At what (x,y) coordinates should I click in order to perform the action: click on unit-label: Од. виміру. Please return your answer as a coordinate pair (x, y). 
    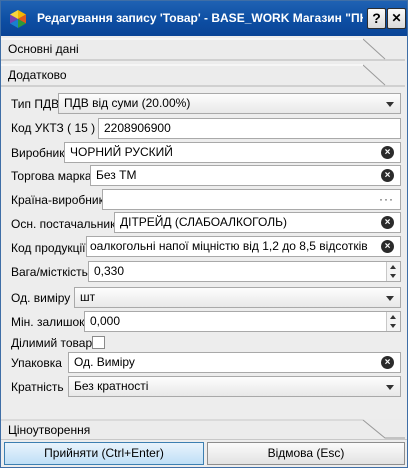
    Looking at the image, I should click on (41, 298).